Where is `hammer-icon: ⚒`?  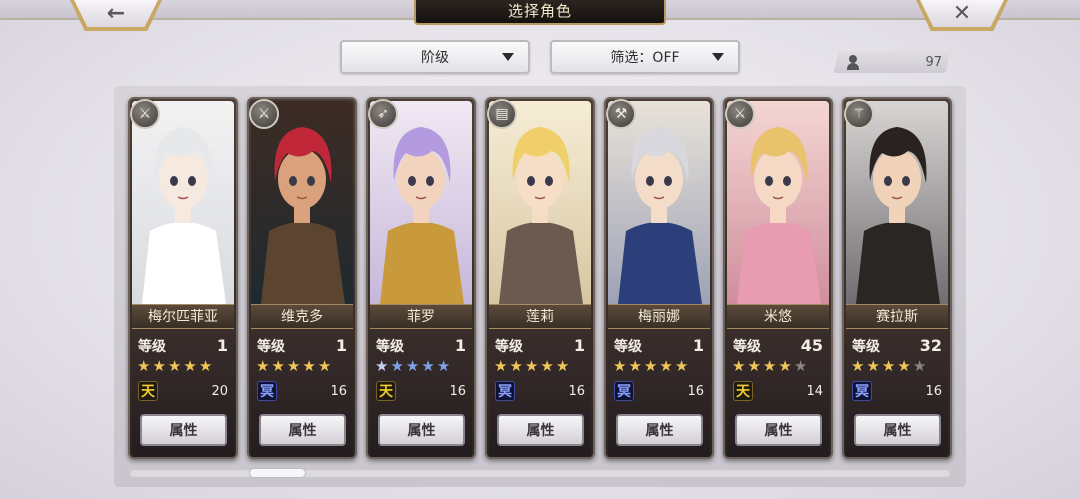
hammer-icon: ⚒ is located at coordinates (621, 114).